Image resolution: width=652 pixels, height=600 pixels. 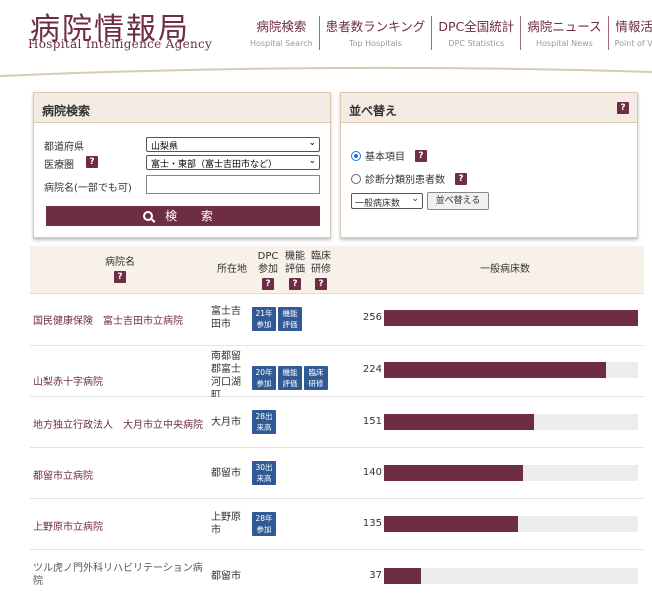 I want to click on bed-count: 224, so click(x=372, y=369).